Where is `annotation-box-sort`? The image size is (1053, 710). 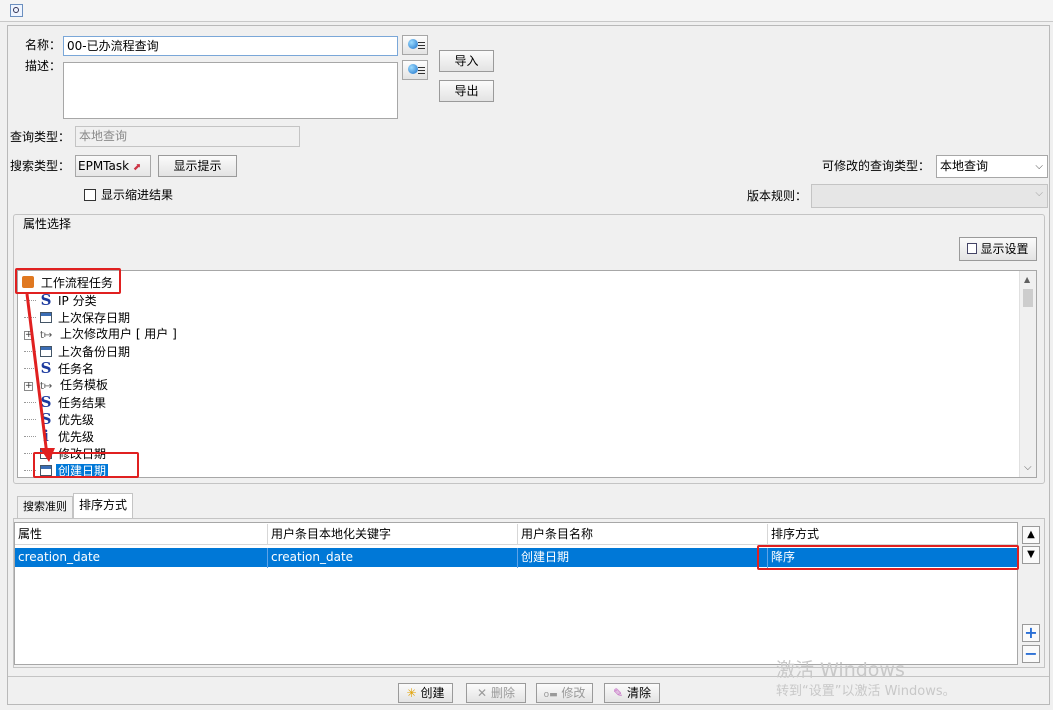
annotation-box-sort is located at coordinates (888, 557).